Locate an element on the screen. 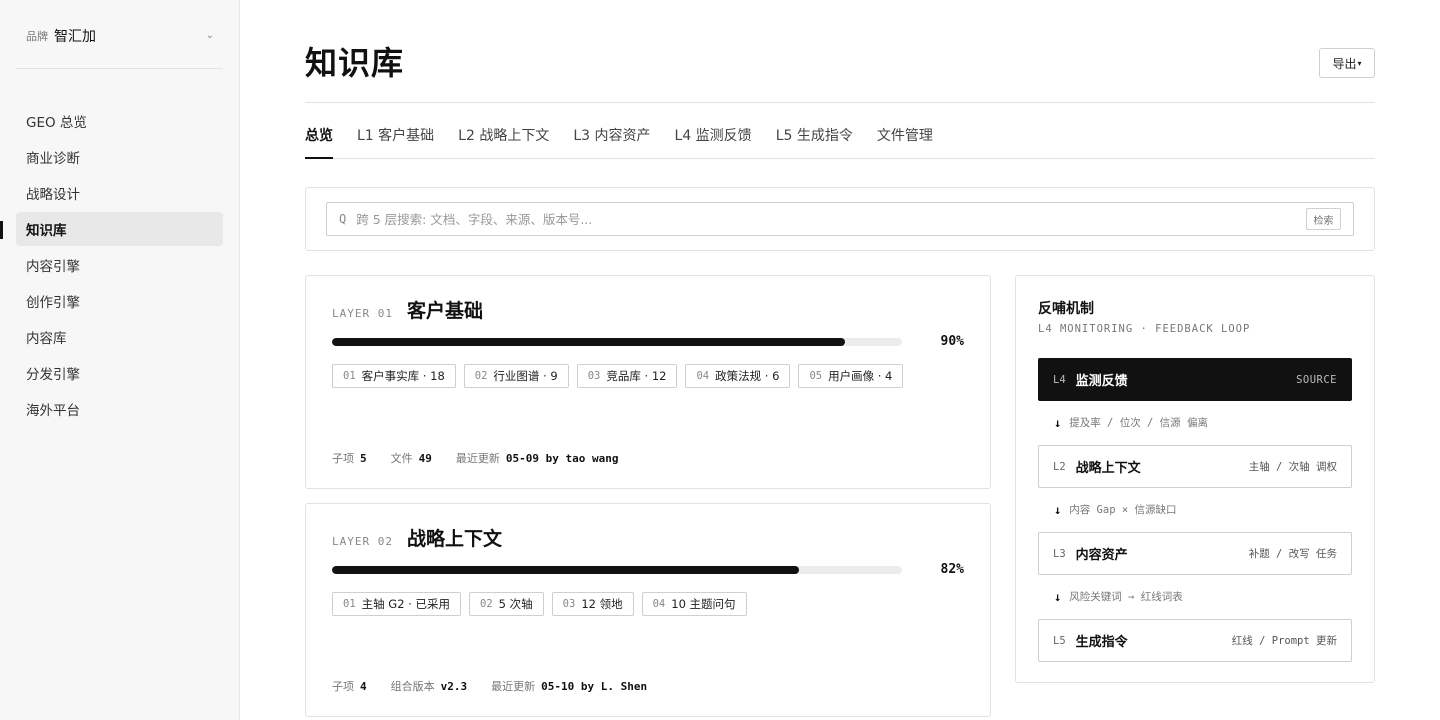 The image size is (1440, 720). sidebar-item-creation-engine: 创作引擎 is located at coordinates (119, 301).